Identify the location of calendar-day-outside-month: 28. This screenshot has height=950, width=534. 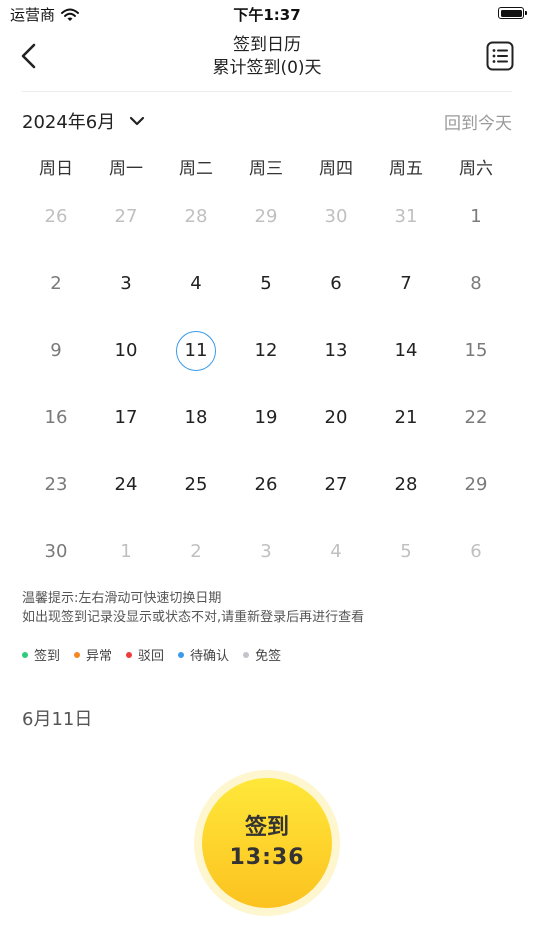
(196, 216).